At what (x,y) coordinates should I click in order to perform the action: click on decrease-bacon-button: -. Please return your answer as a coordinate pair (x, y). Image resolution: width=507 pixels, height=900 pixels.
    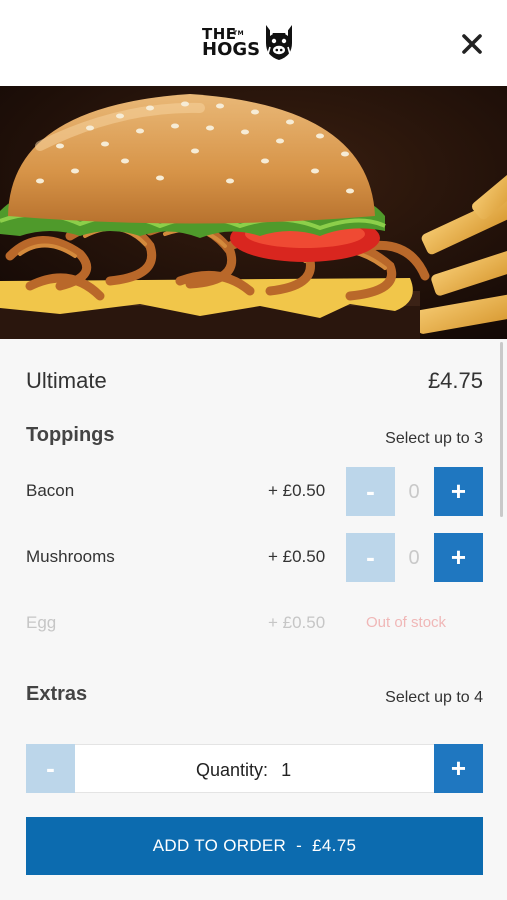
    Looking at the image, I should click on (370, 491).